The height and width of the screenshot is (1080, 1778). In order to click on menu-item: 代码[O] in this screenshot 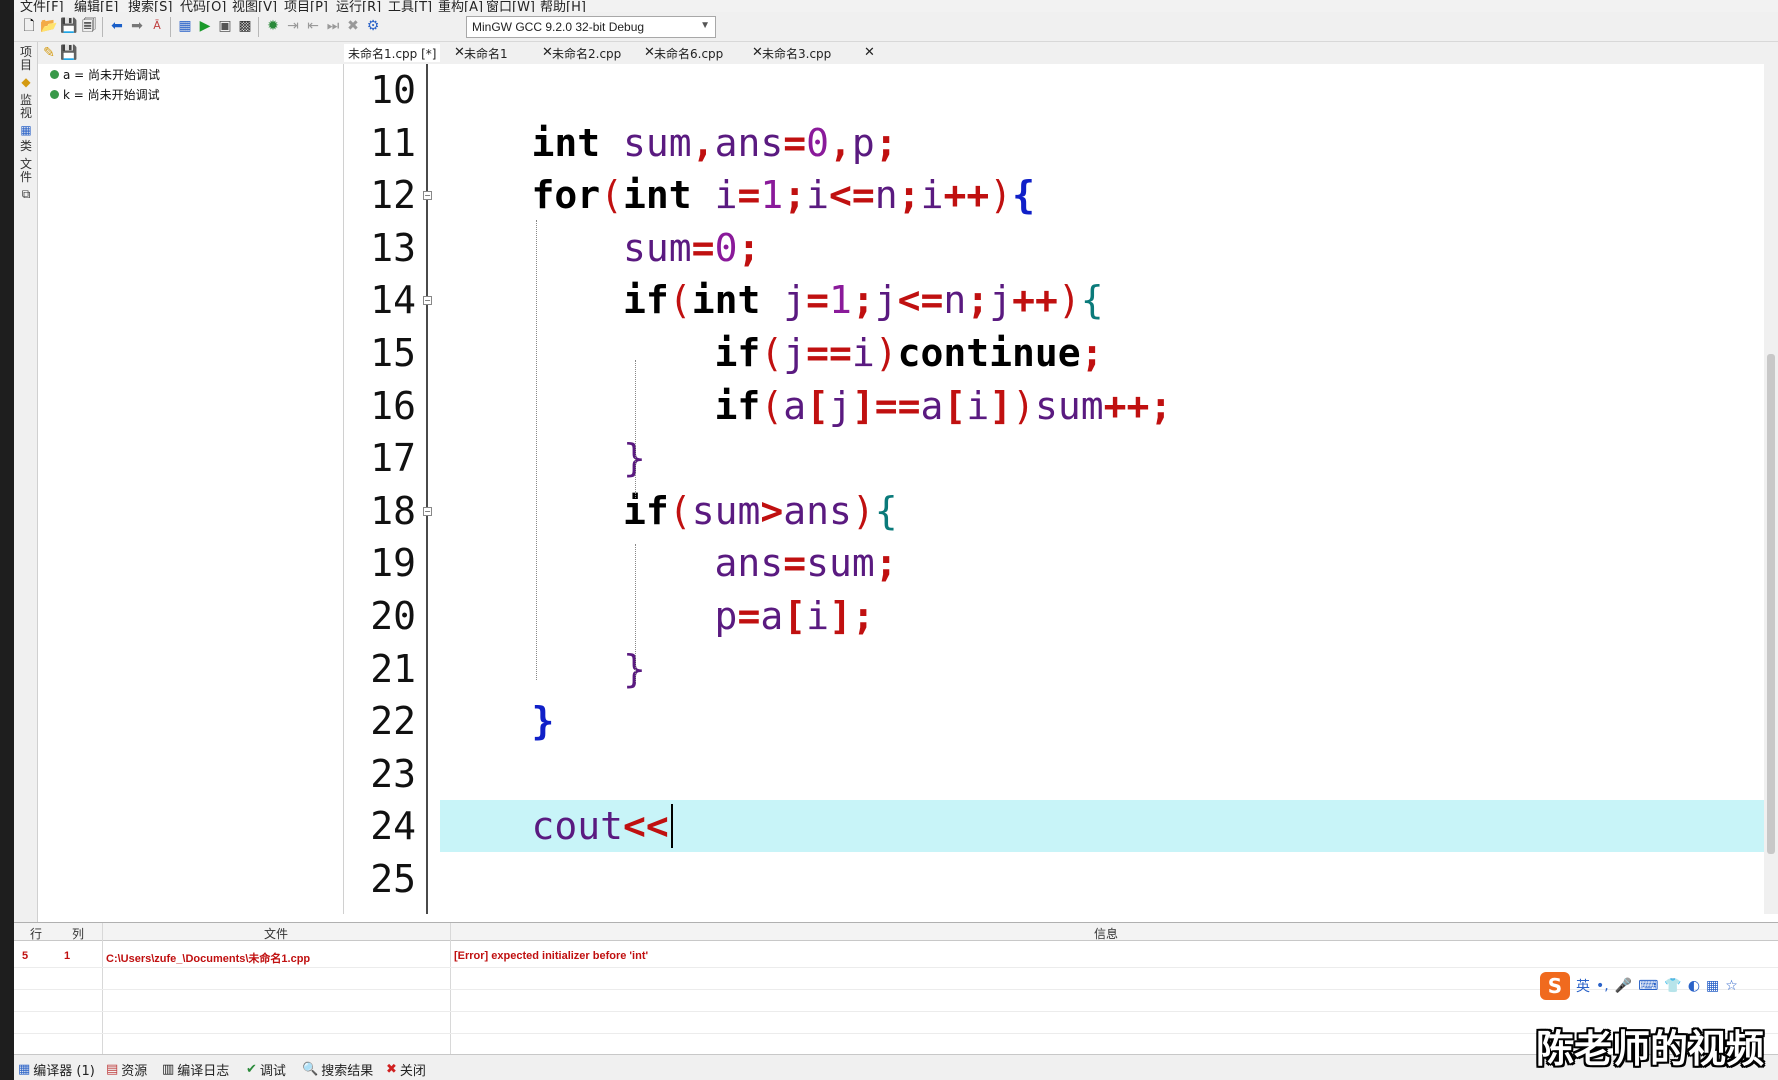, I will do `click(203, 6)`.